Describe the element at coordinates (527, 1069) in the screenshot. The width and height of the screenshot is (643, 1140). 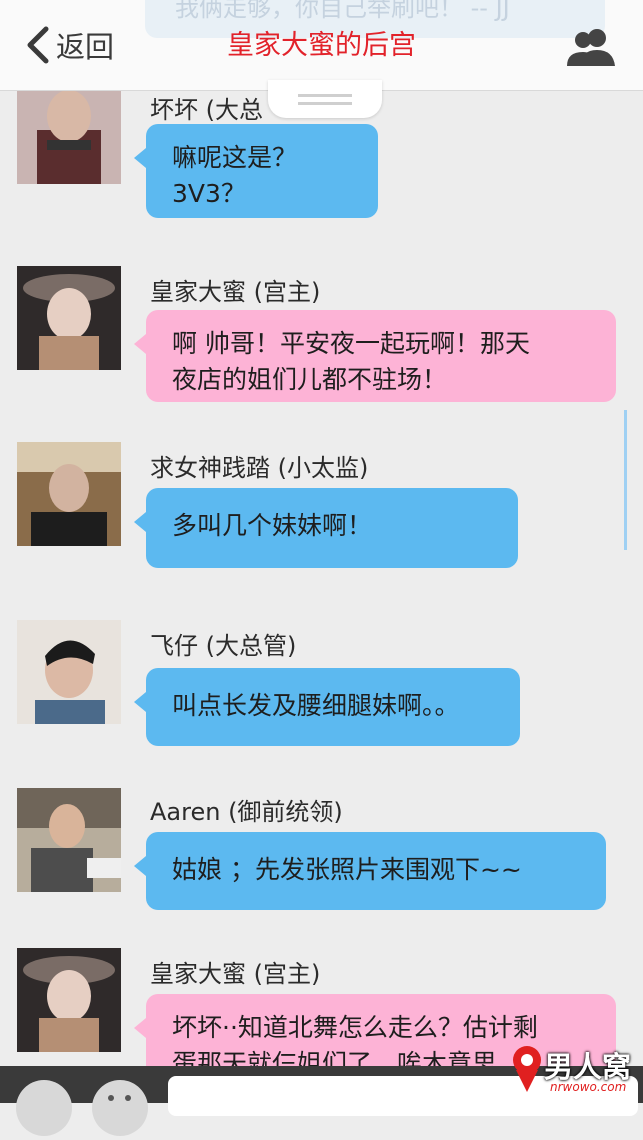
I see `pin-logo-icon` at that location.